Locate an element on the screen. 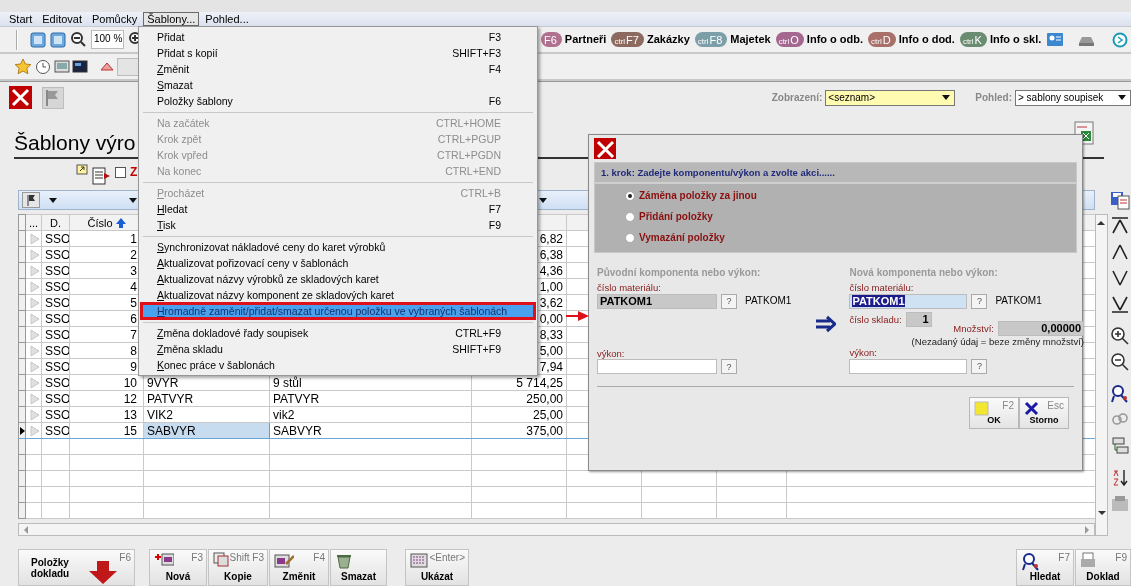 This screenshot has width=1131, height=586. shortcut-label: Majetek is located at coordinates (750, 39).